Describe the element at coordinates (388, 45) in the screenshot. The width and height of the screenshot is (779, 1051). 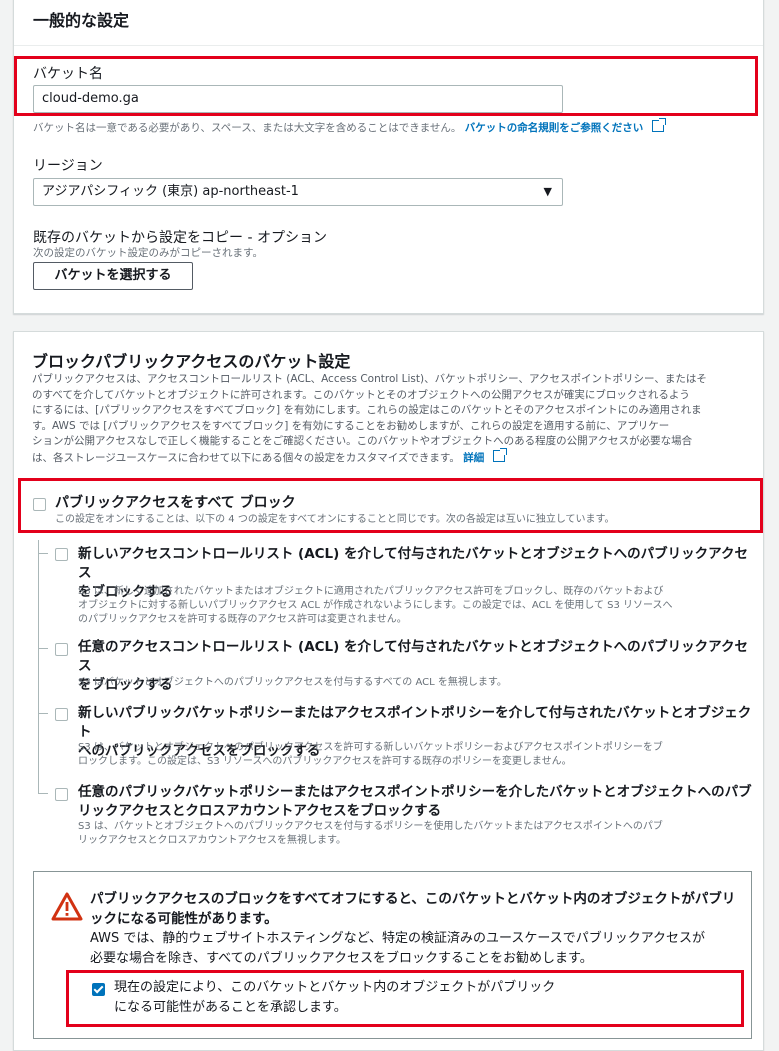
I see `panel-divider` at that location.